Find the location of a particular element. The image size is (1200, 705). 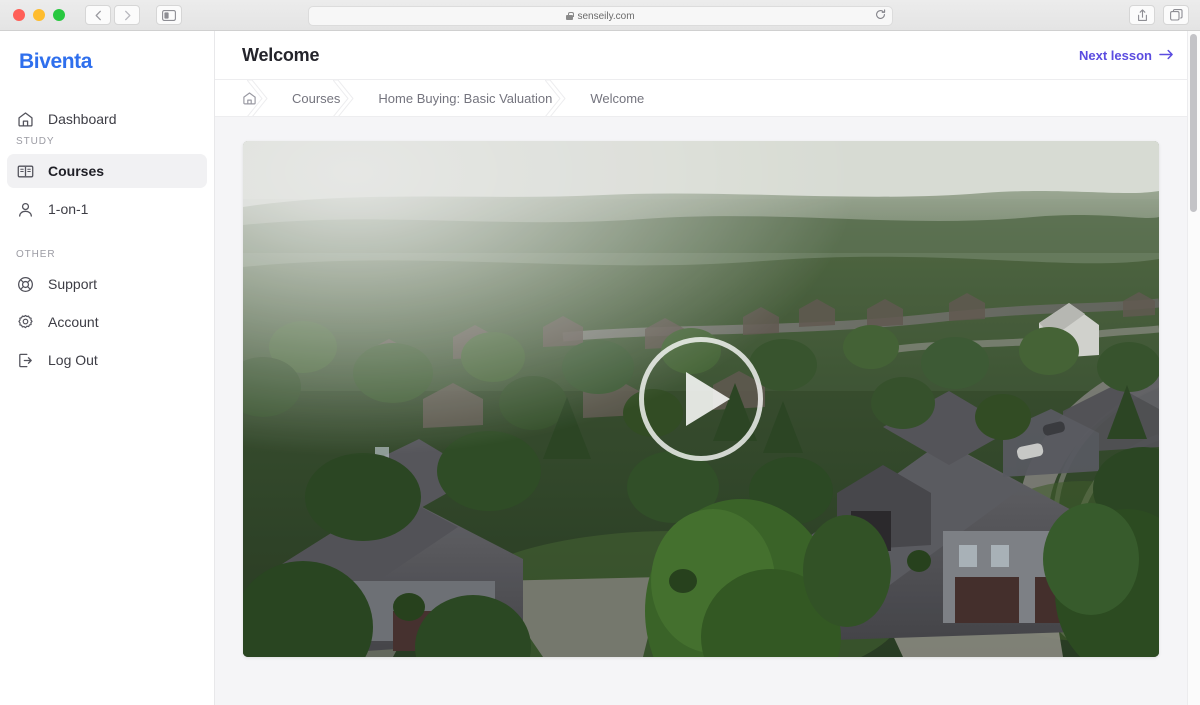

next-lesson-label: Next lesson is located at coordinates (1115, 55).